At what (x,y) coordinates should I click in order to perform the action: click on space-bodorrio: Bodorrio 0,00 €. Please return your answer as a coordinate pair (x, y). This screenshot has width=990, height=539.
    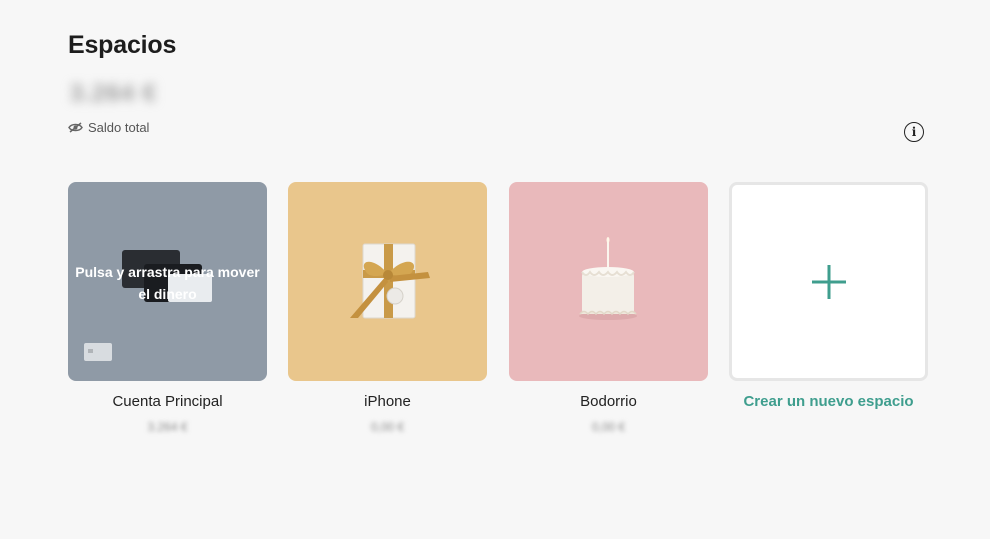
    Looking at the image, I should click on (608, 308).